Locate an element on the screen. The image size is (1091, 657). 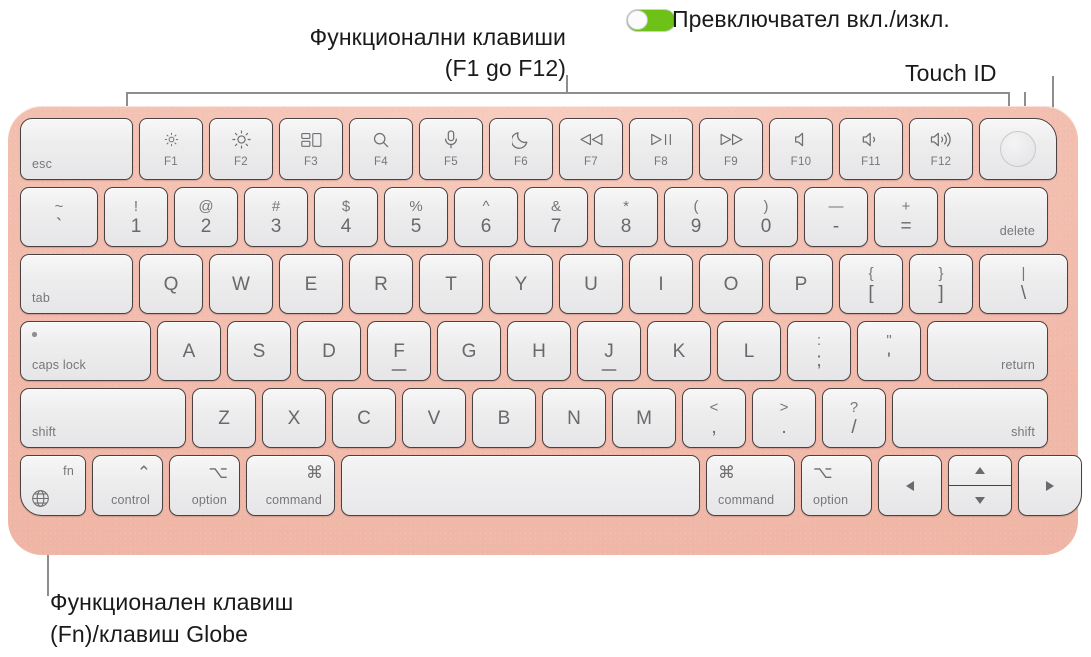
key-4: $ 4 is located at coordinates (346, 217).